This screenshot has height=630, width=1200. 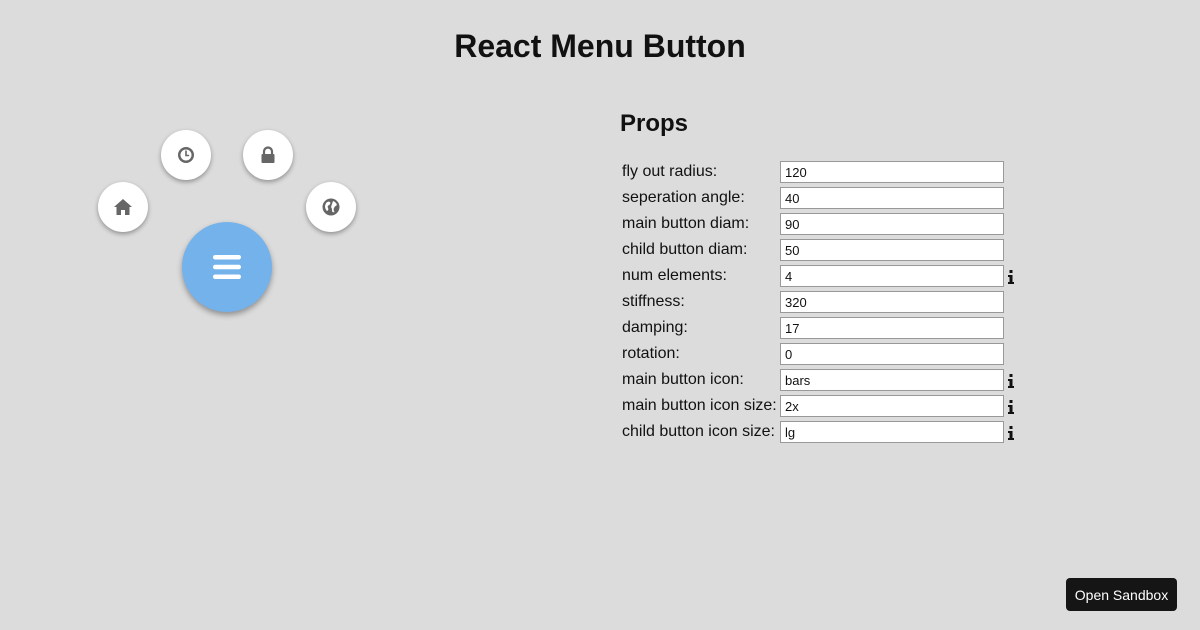 I want to click on fly-out-radius-input, so click(x=892, y=172).